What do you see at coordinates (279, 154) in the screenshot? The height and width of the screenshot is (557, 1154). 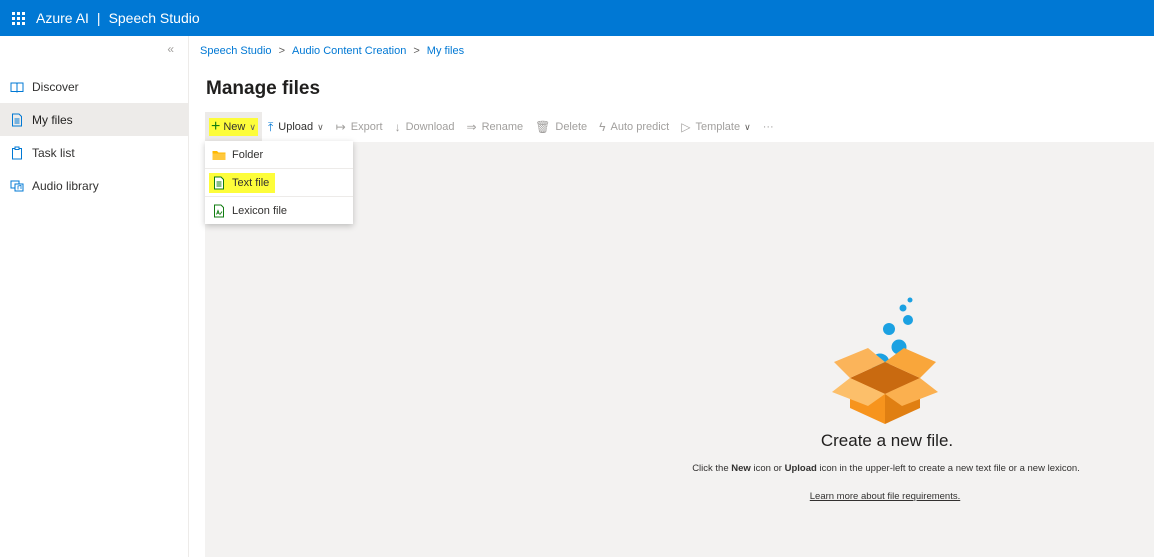 I see `menu-item-folder: Folder` at bounding box center [279, 154].